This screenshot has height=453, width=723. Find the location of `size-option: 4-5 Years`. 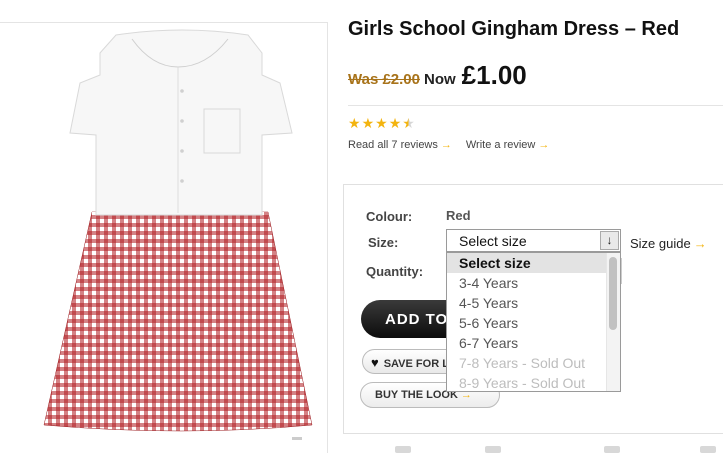

size-option: 4-5 Years is located at coordinates (533, 303).